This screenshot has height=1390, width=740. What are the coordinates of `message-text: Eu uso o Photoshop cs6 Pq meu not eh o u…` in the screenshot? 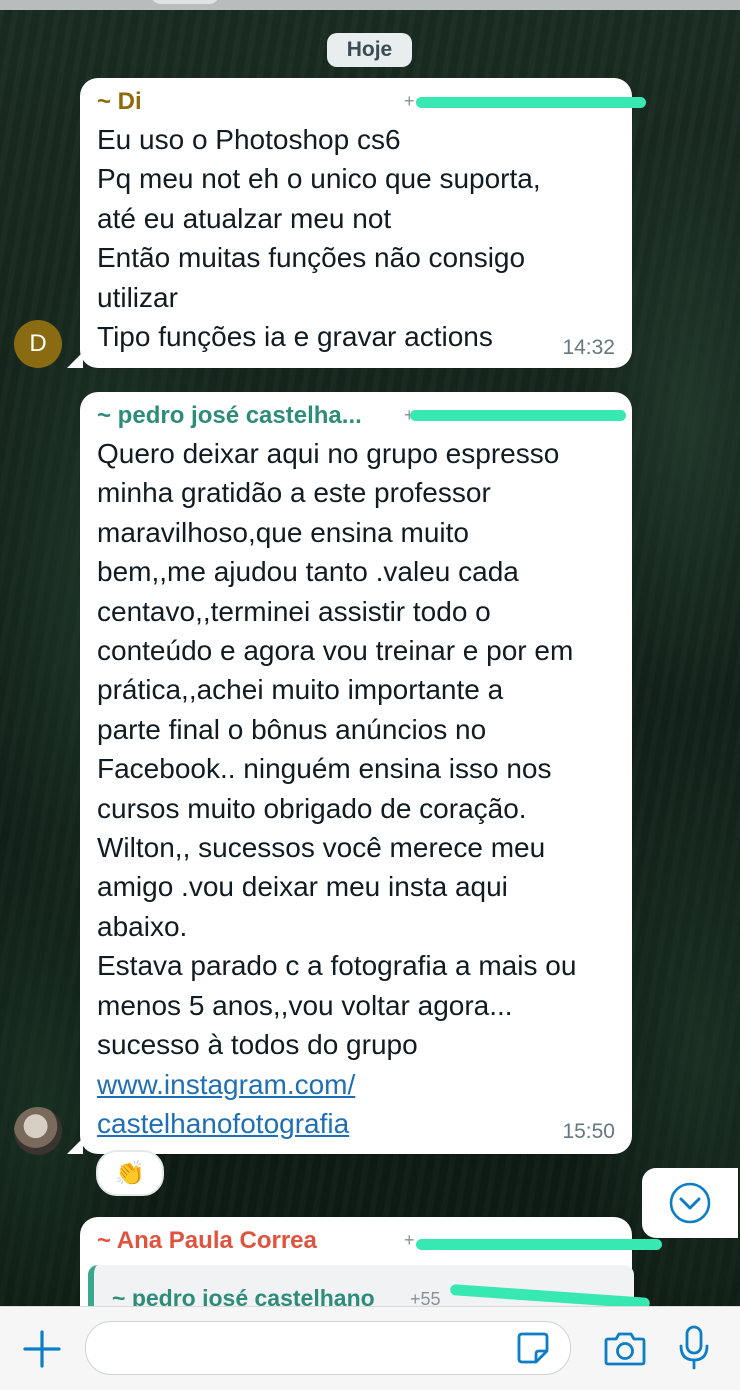 It's located at (319, 238).